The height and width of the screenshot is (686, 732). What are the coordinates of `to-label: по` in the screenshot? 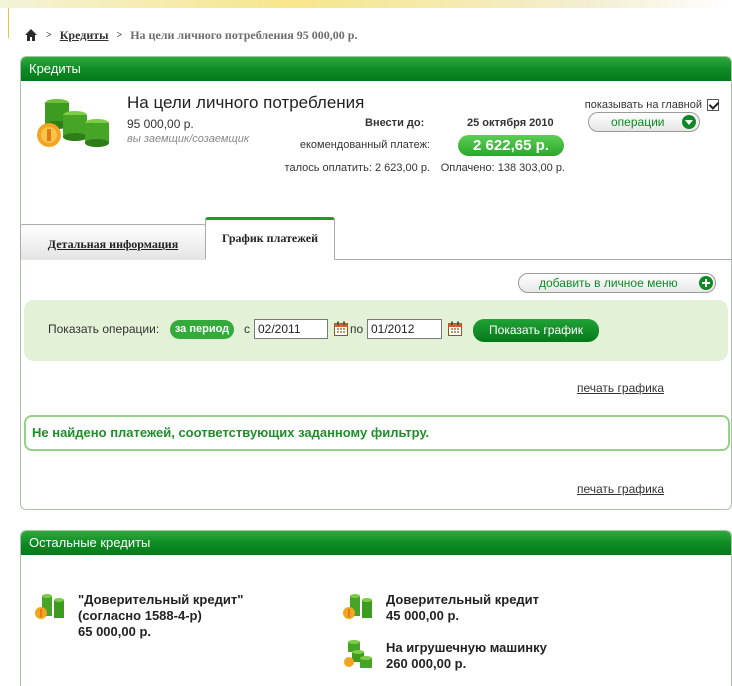 It's located at (357, 329).